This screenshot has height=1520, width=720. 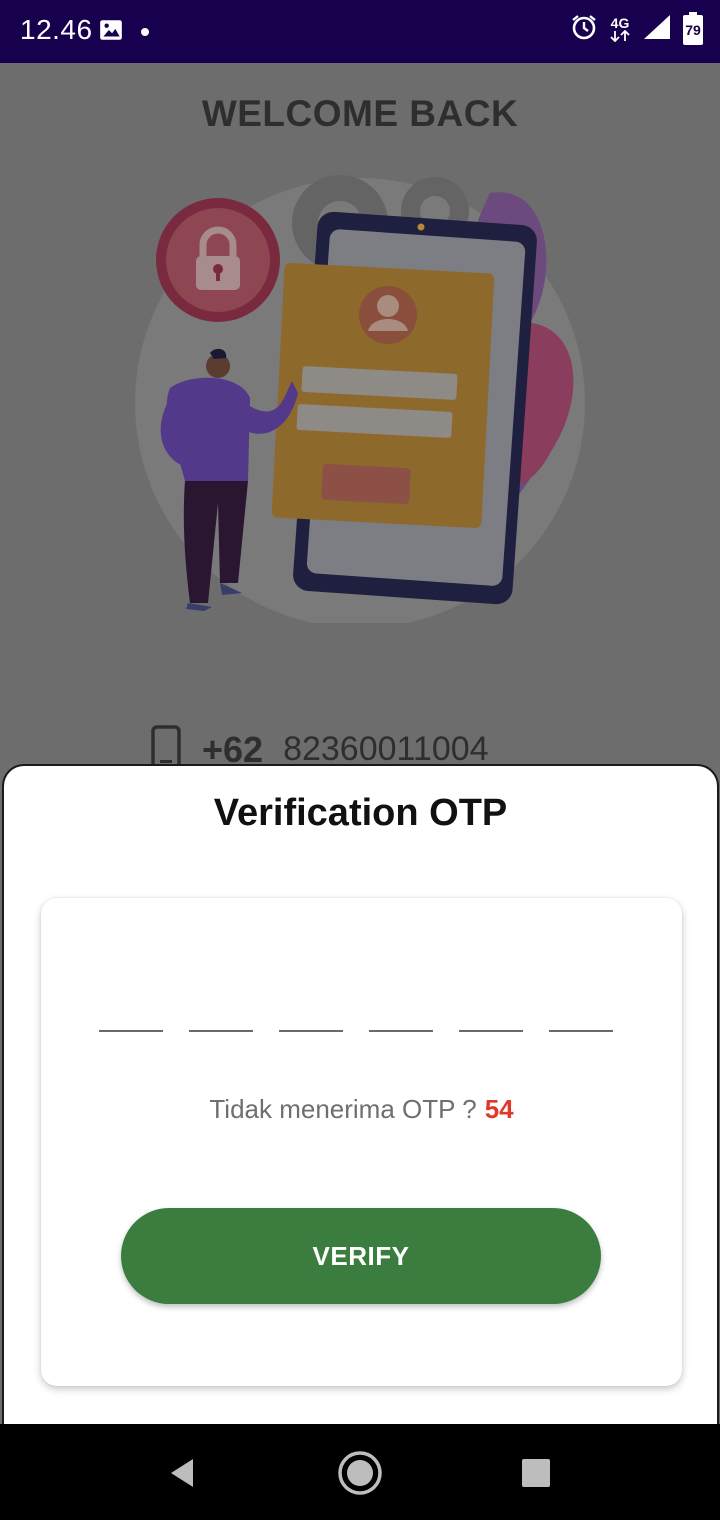 I want to click on sheet-title: Verification OTP, so click(x=360, y=813).